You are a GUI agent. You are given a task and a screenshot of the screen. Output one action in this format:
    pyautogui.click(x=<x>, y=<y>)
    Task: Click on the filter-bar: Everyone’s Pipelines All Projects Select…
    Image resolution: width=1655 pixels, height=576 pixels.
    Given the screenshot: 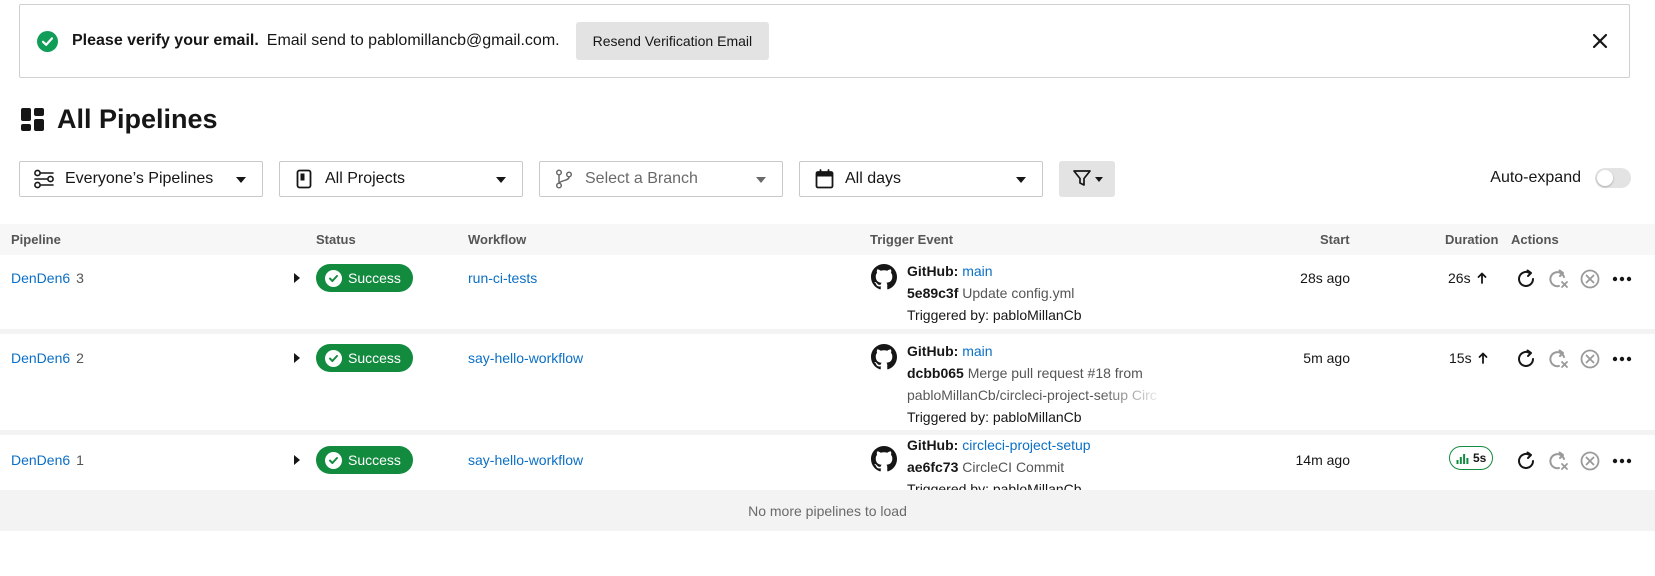 What is the action you would take?
    pyautogui.click(x=567, y=179)
    